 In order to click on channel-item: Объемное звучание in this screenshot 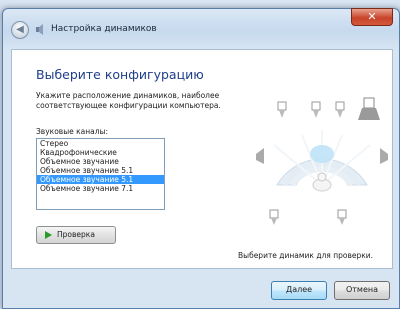, I will do `click(100, 161)`.